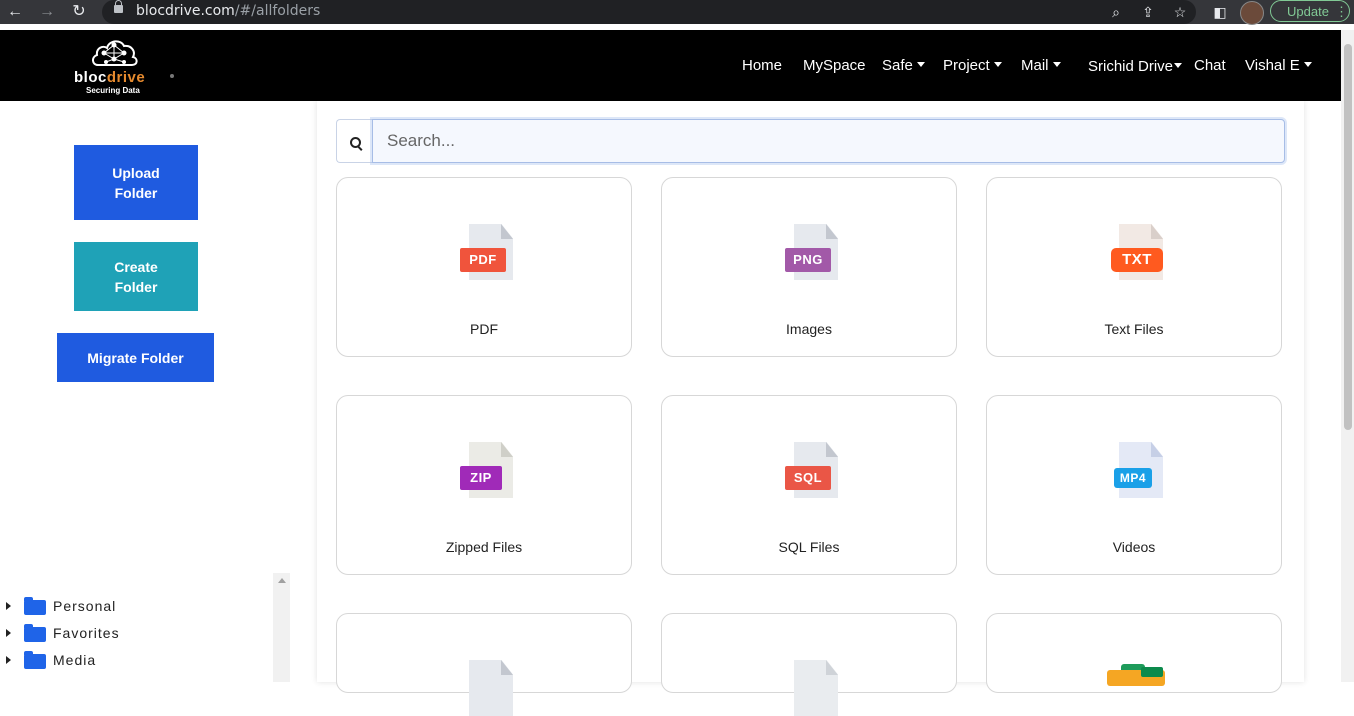  What do you see at coordinates (483, 260) in the screenshot?
I see `pdf-badge: PDF` at bounding box center [483, 260].